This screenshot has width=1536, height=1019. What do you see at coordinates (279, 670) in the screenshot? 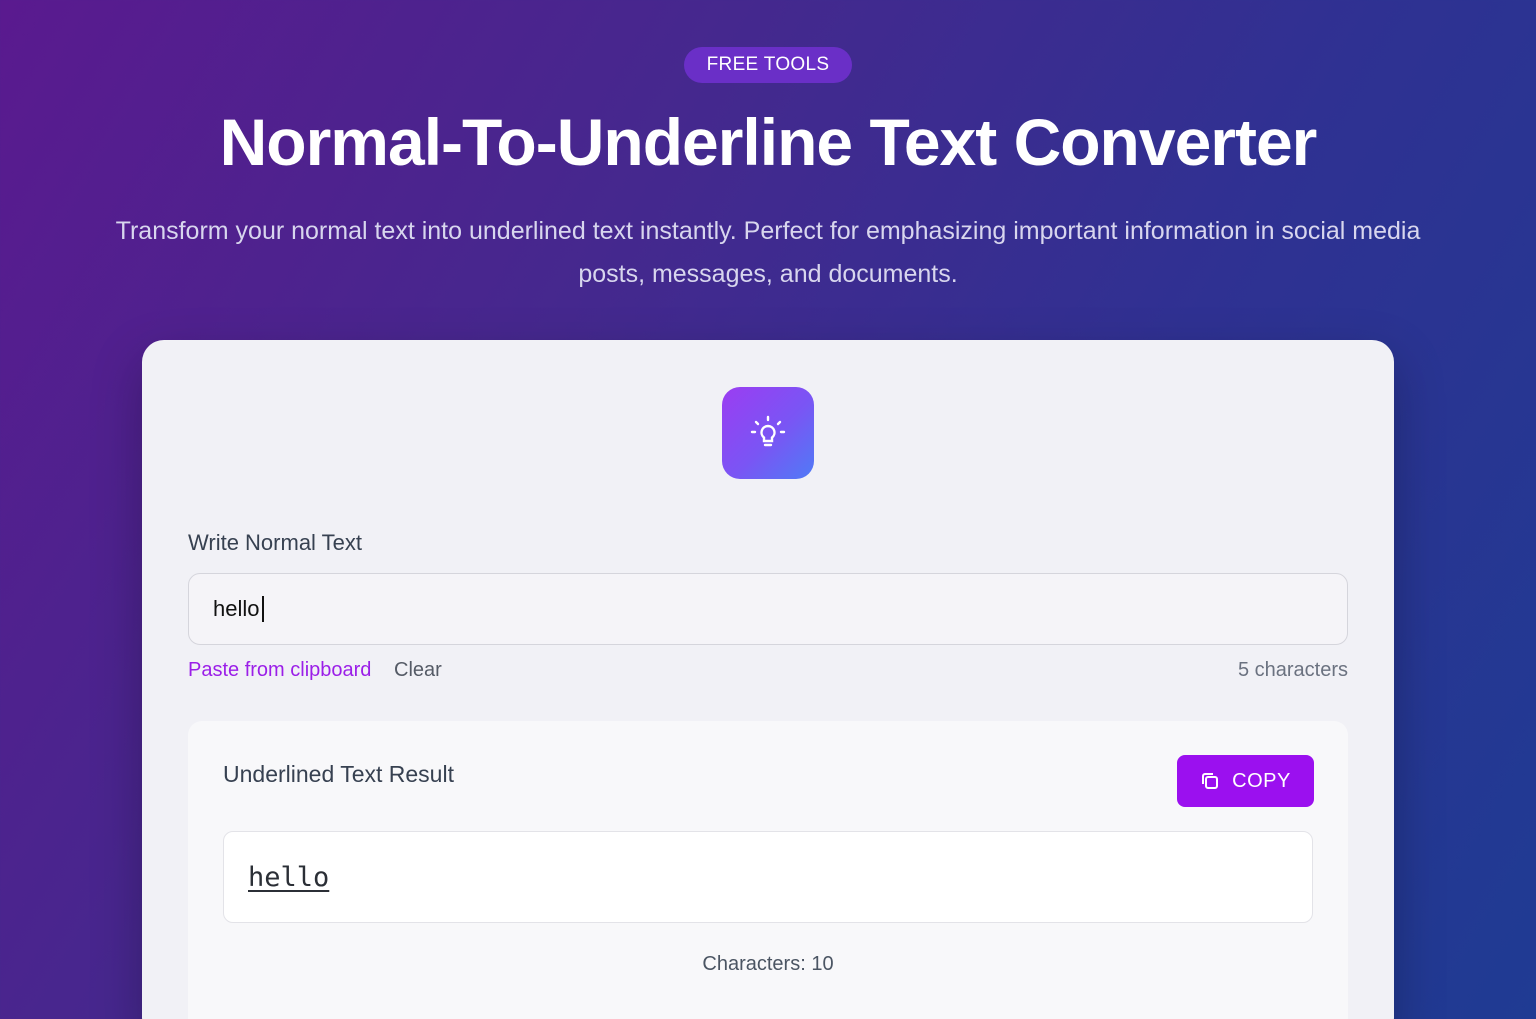
I see `paste-from-clipboard-link: Paste from clipboard` at bounding box center [279, 670].